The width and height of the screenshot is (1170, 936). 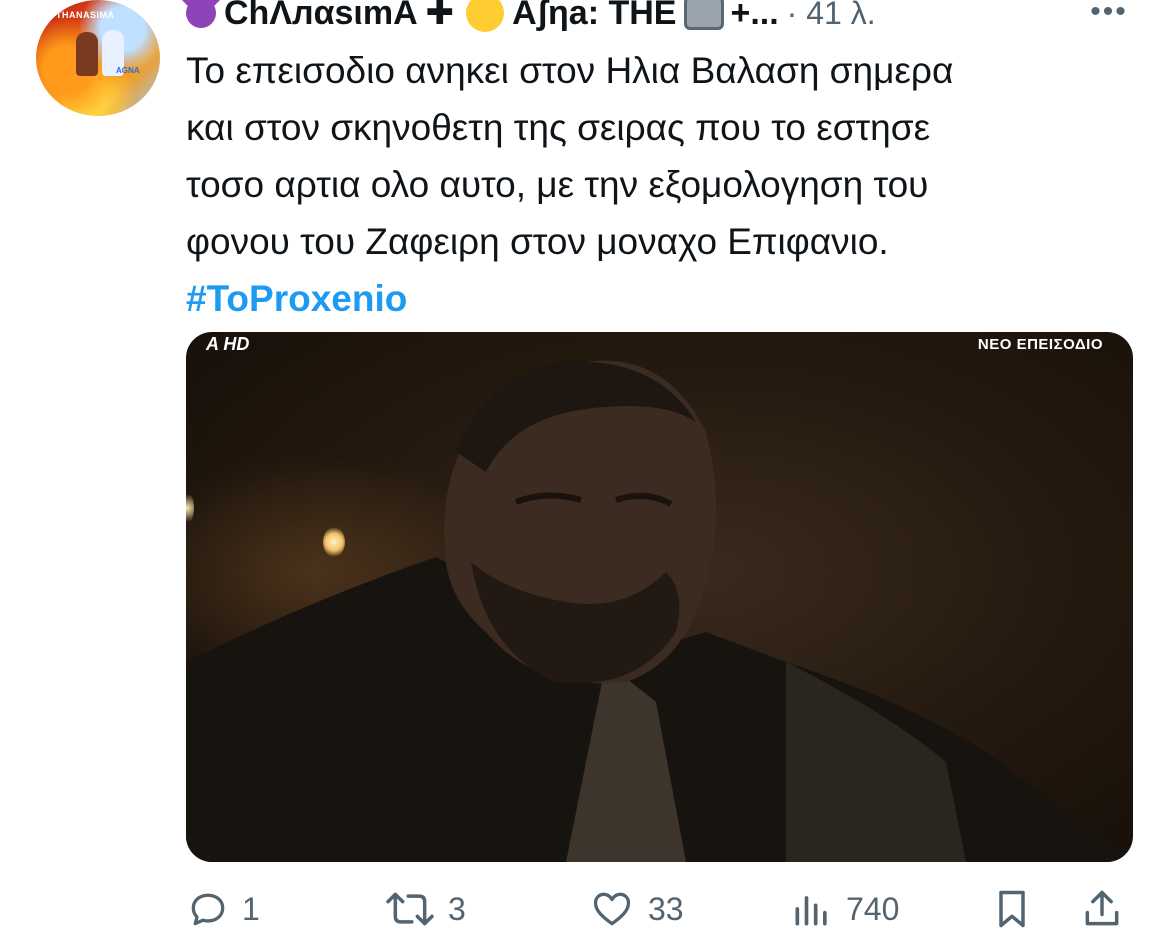 I want to click on tv-emoji-icon, so click(x=704, y=15).